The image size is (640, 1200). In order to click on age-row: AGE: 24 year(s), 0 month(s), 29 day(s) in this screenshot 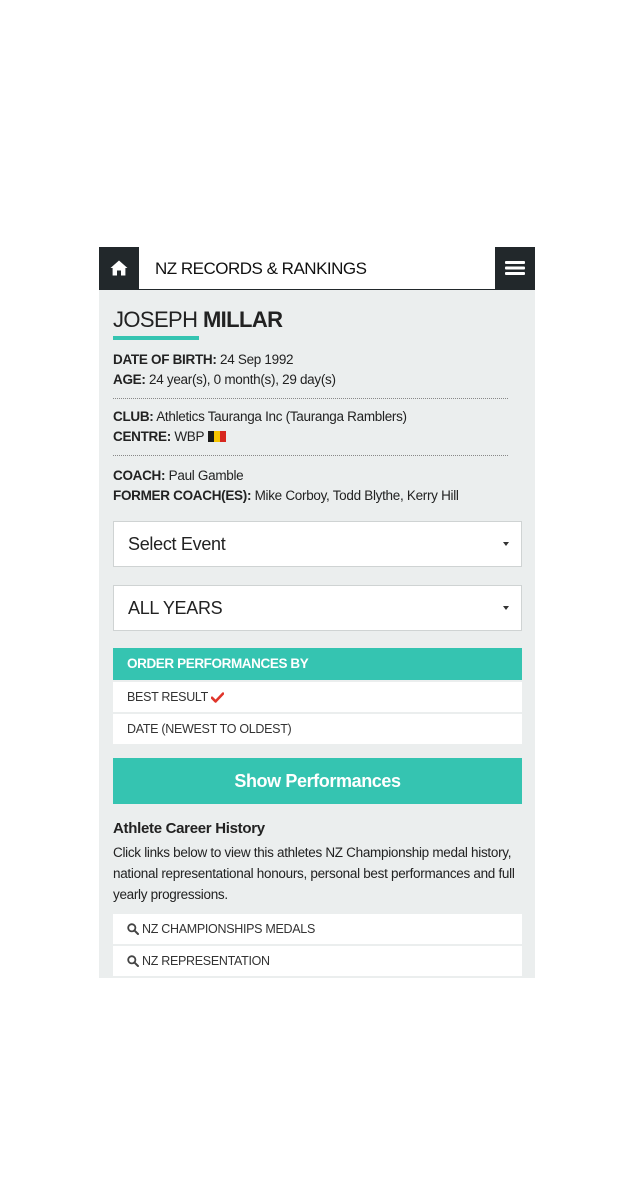, I will do `click(317, 380)`.